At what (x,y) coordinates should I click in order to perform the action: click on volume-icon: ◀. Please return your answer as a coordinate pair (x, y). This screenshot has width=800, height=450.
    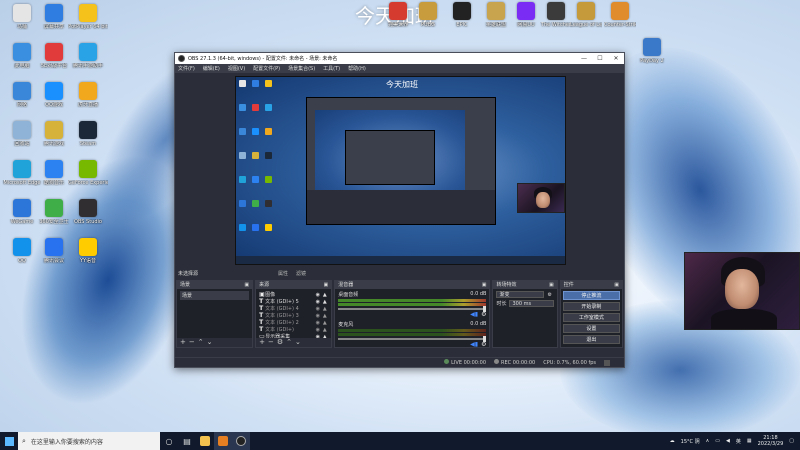
    Looking at the image, I should click on (728, 441).